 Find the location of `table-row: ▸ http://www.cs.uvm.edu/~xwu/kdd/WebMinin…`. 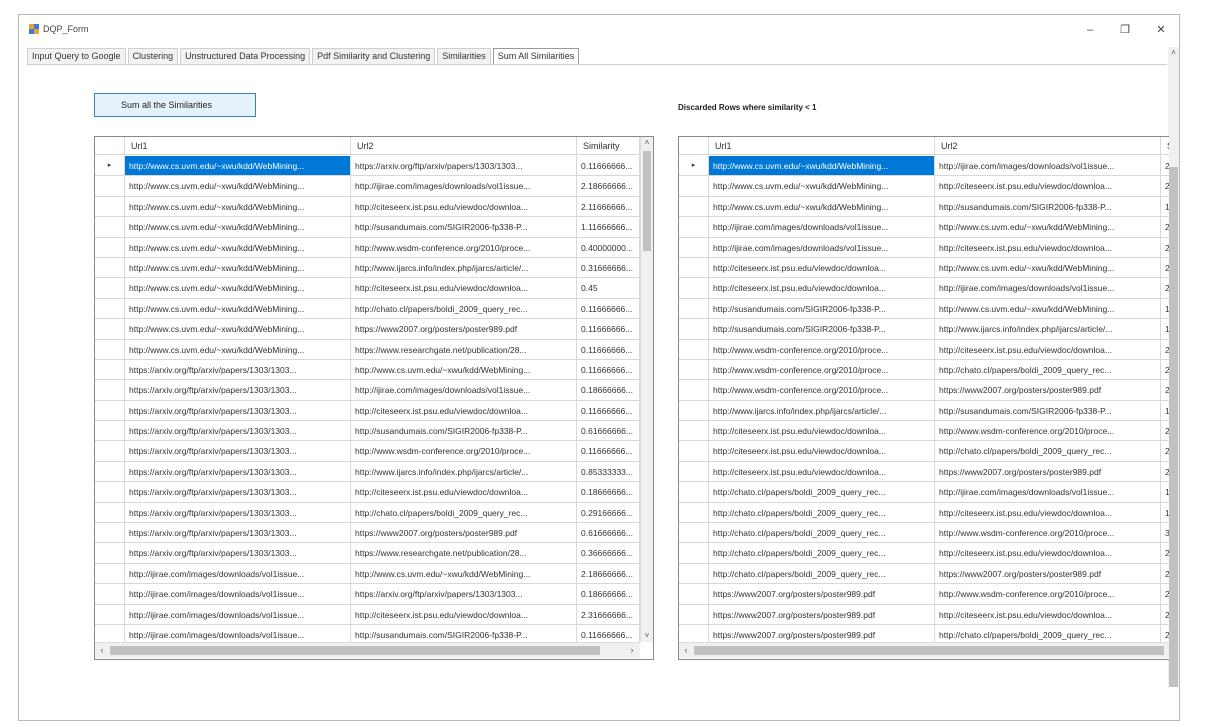

table-row: ▸ http://www.cs.uvm.edu/~xwu/kdd/WebMinin… is located at coordinates (367, 166).